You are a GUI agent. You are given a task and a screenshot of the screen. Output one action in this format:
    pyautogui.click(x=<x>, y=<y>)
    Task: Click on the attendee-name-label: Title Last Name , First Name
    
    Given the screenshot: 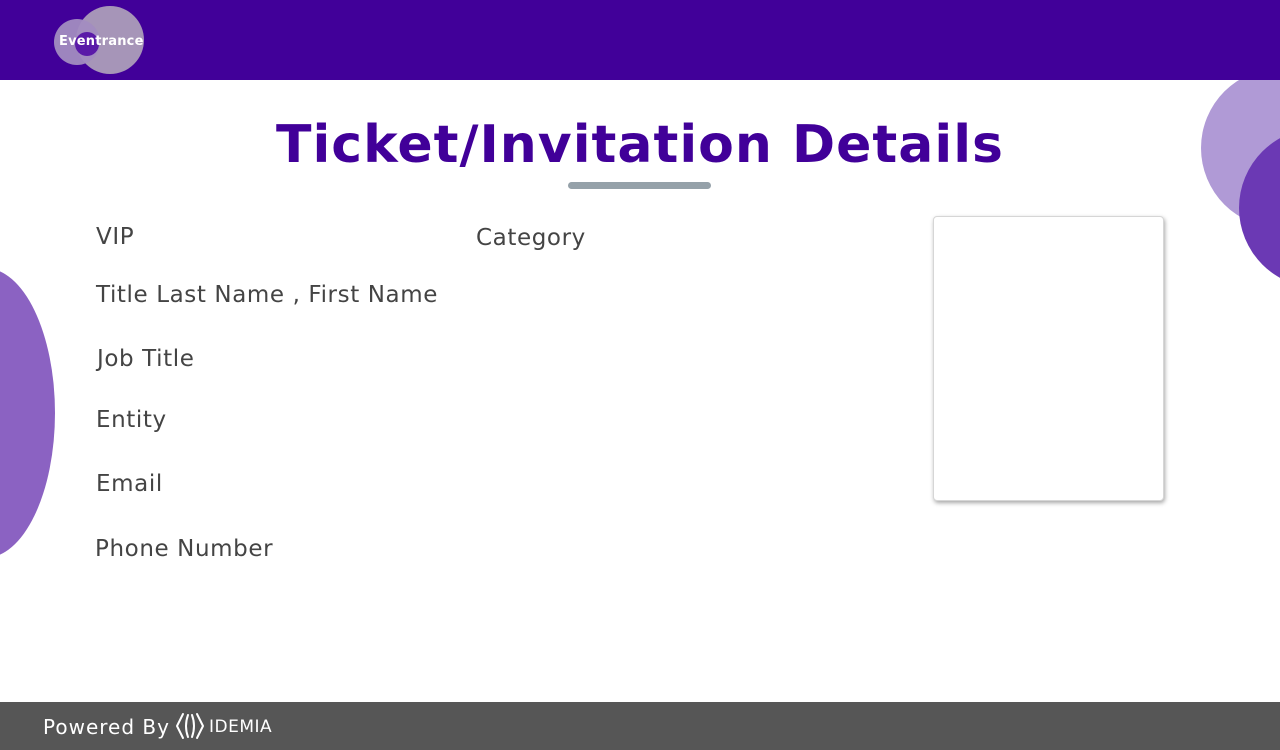 What is the action you would take?
    pyautogui.click(x=267, y=295)
    